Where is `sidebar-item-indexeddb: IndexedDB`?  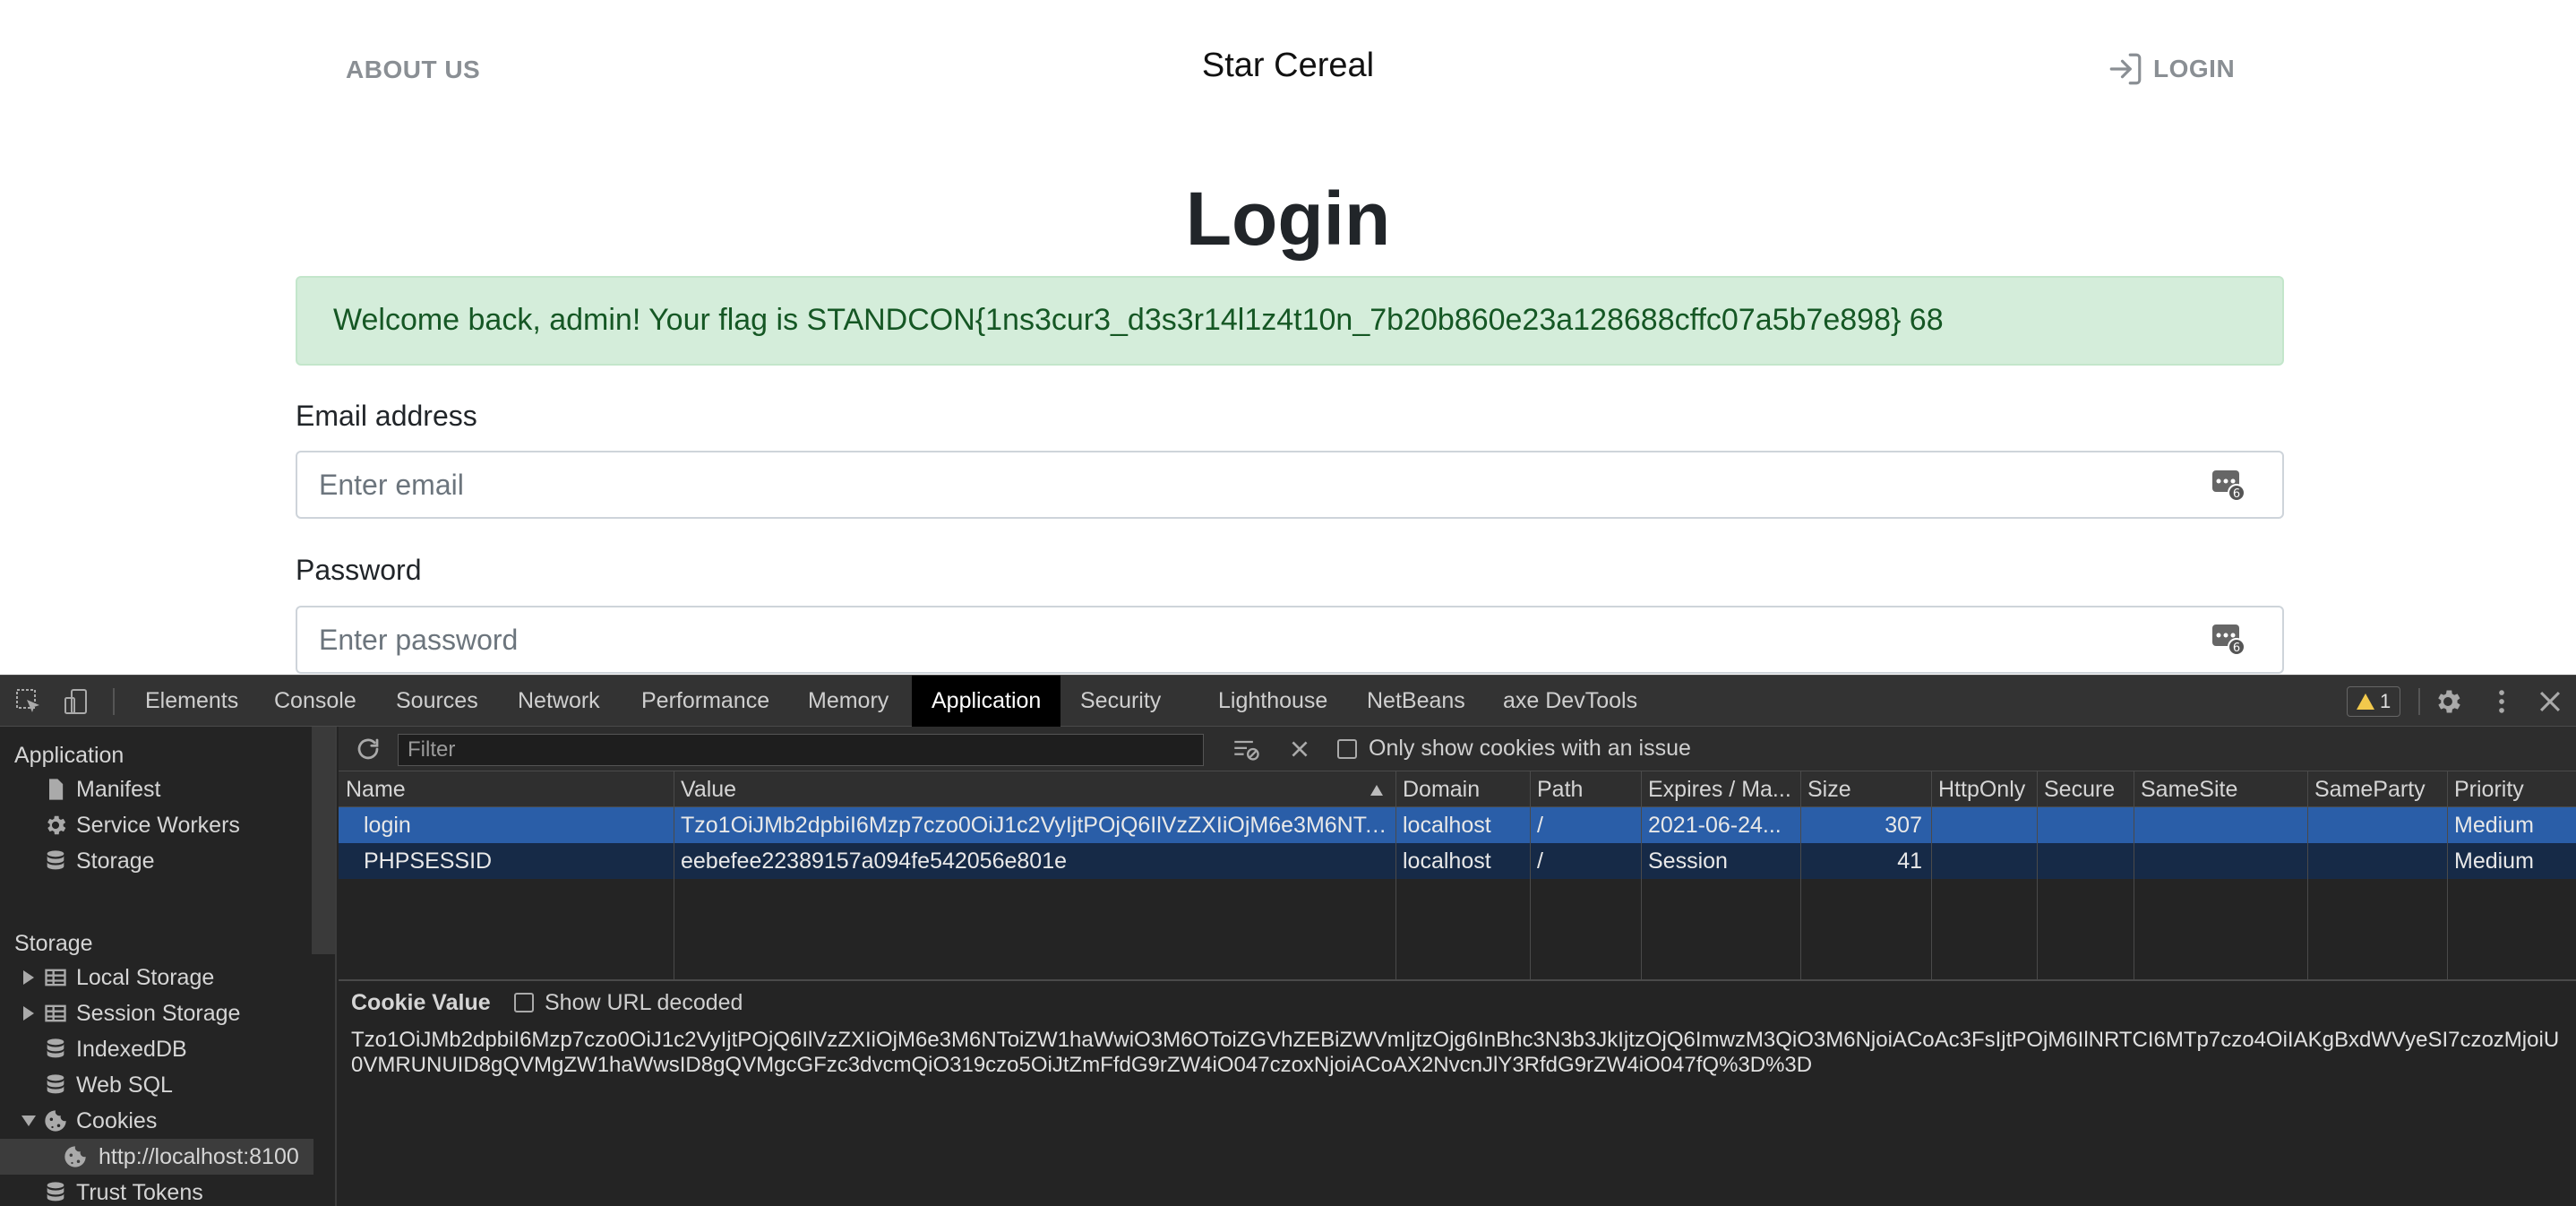 sidebar-item-indexeddb: IndexedDB is located at coordinates (156, 1049).